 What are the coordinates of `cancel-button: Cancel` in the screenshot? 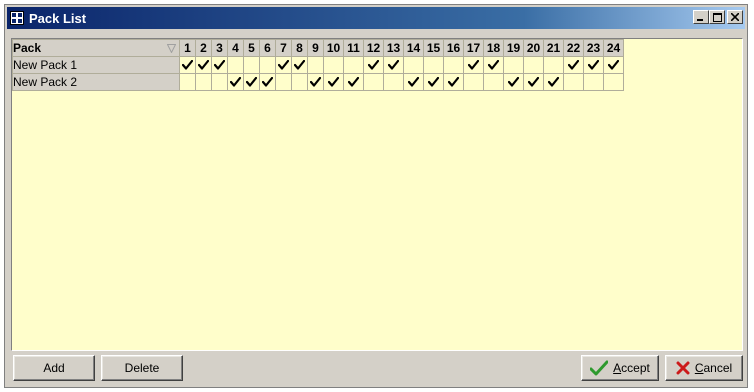 It's located at (704, 368).